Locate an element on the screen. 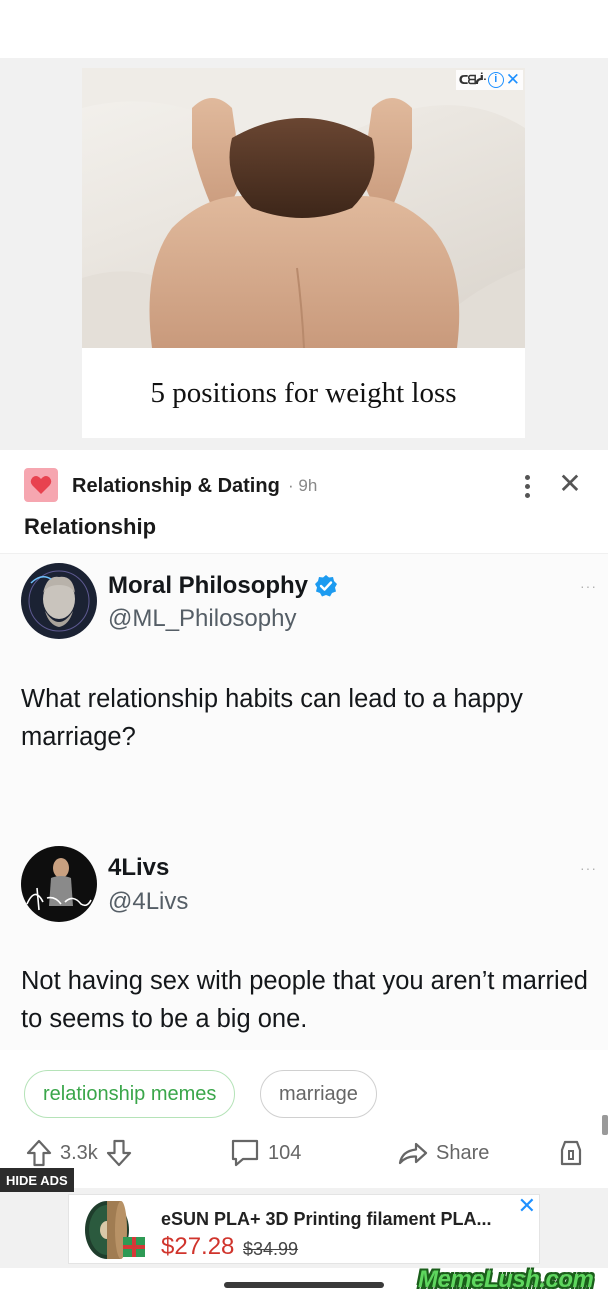 Image resolution: width=608 pixels, height=1302 pixels. ad-top-caption: 5 positions for weight loss is located at coordinates (303, 393).